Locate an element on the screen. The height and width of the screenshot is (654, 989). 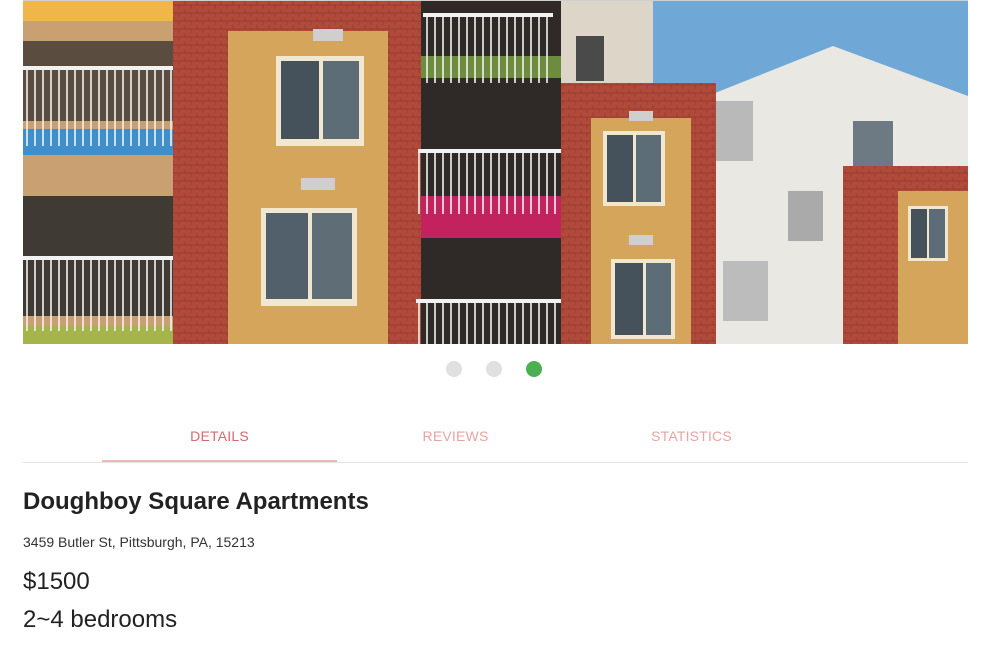
listing-bedrooms: 2~4 bedrooms is located at coordinates (100, 619).